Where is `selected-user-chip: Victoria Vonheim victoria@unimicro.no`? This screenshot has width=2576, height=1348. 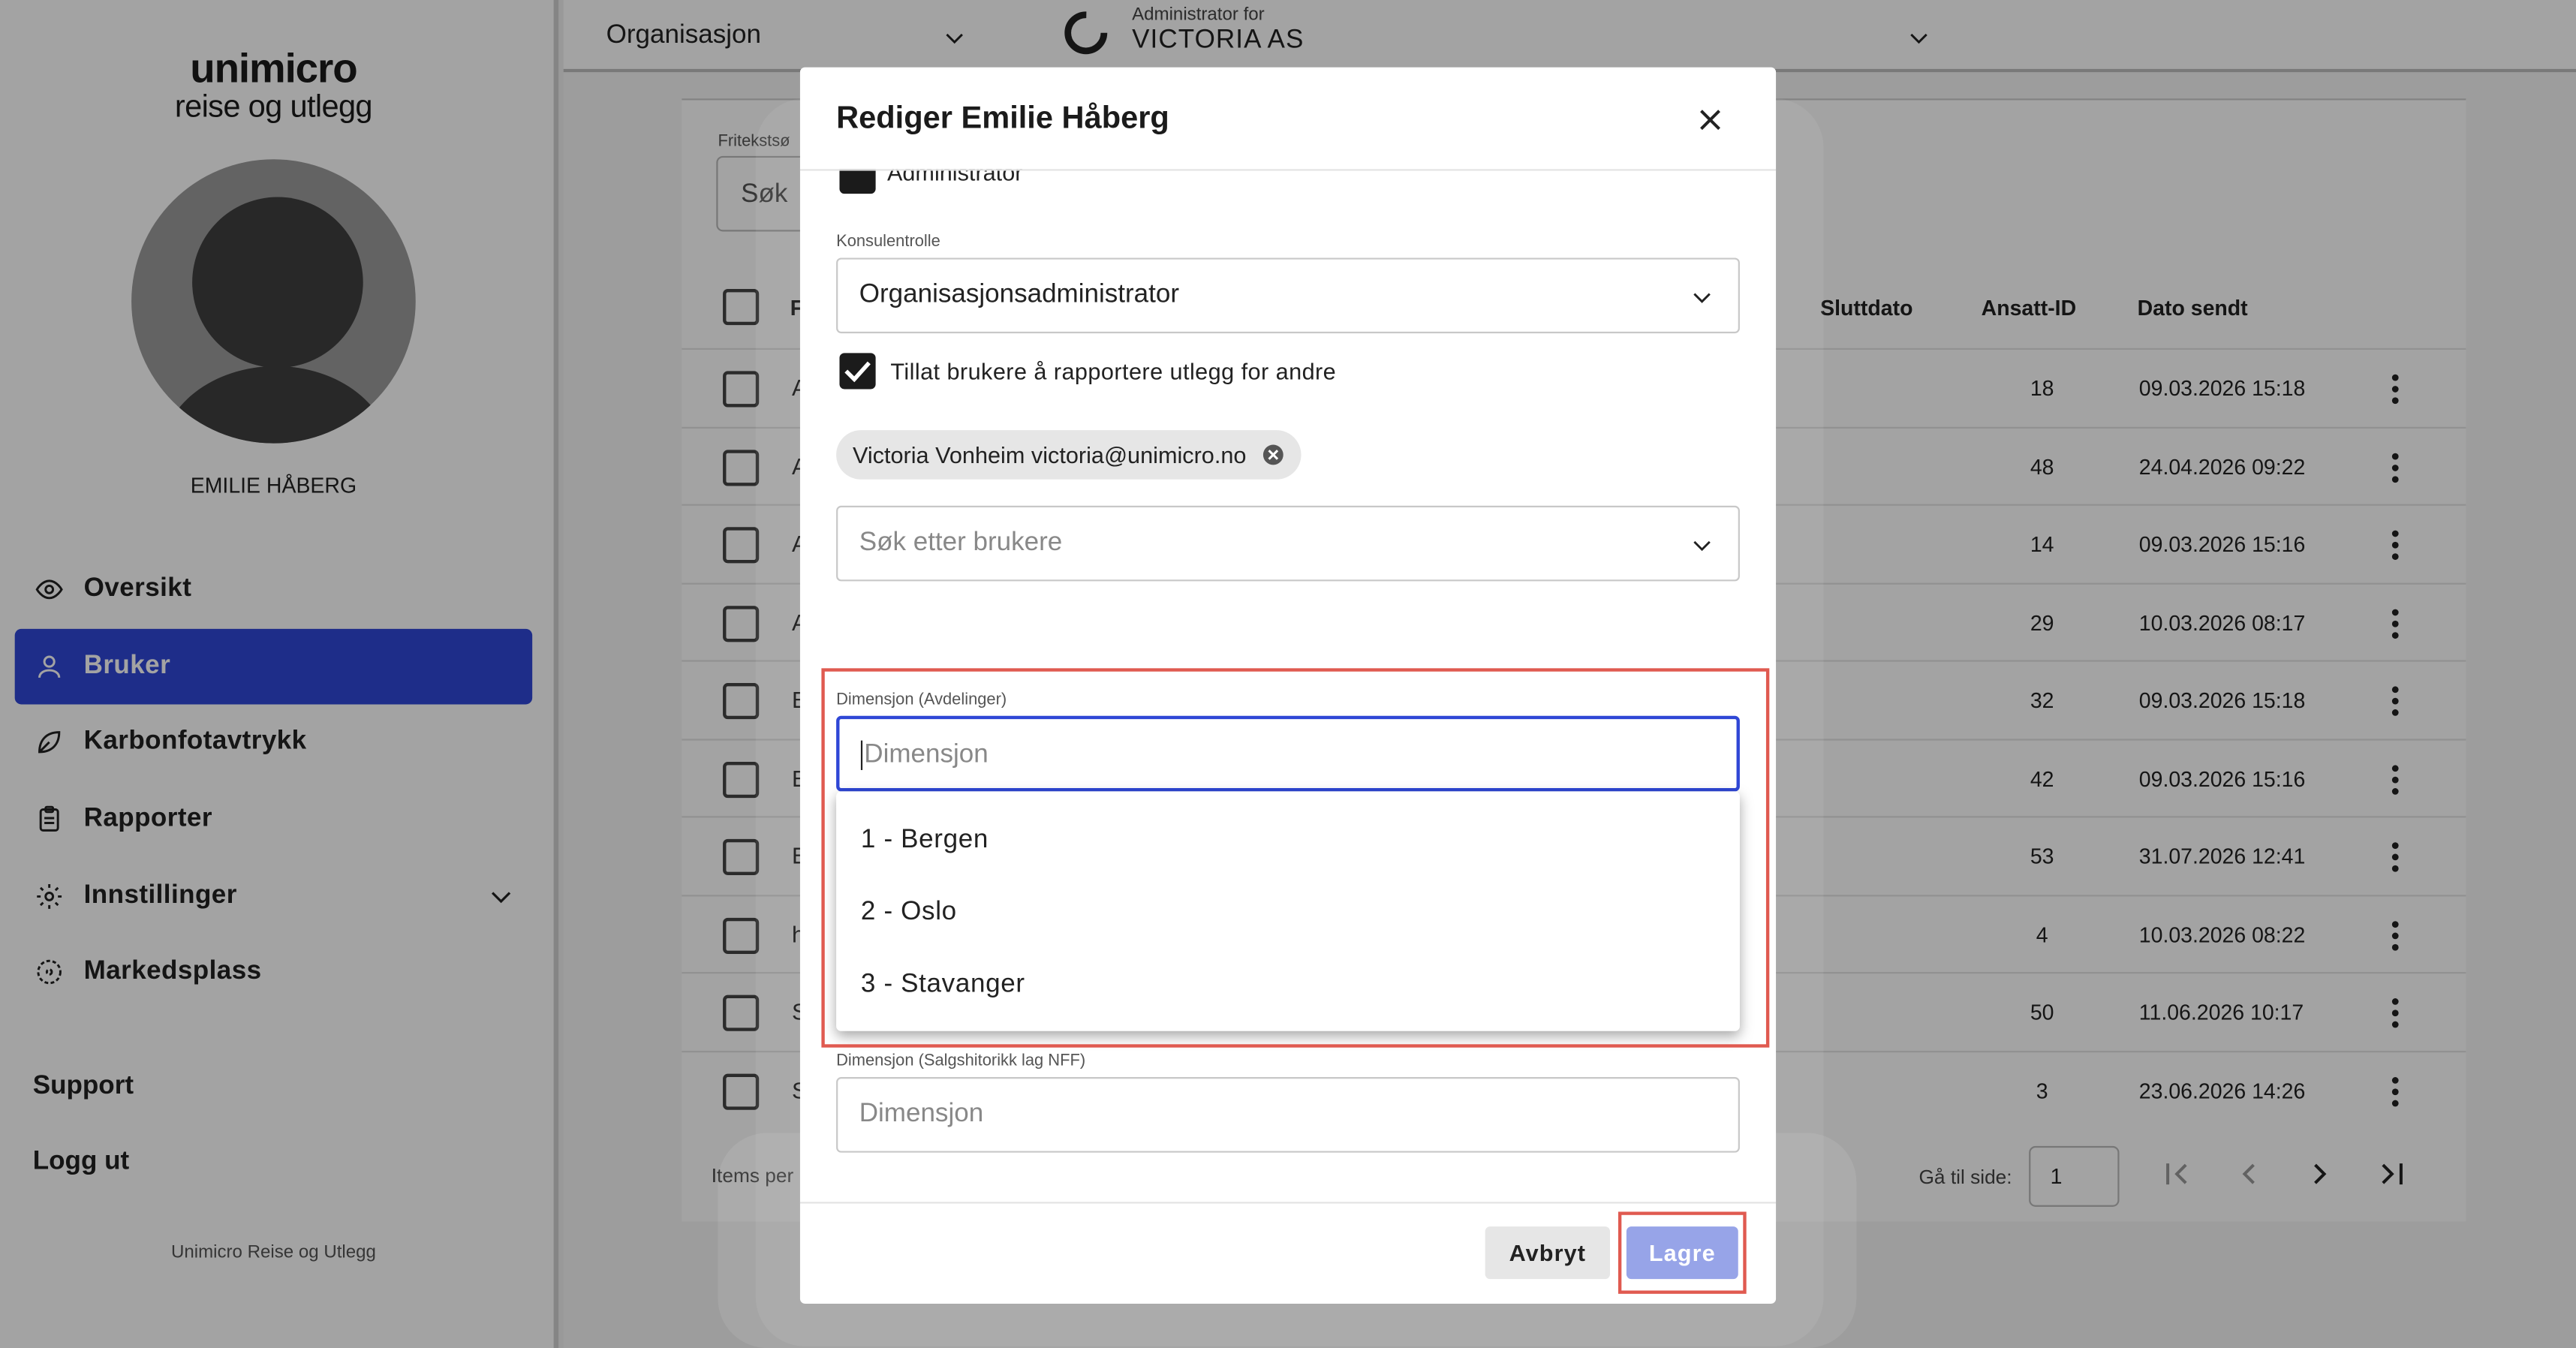
selected-user-chip: Victoria Vonheim victoria@unimicro.no is located at coordinates (1068, 455).